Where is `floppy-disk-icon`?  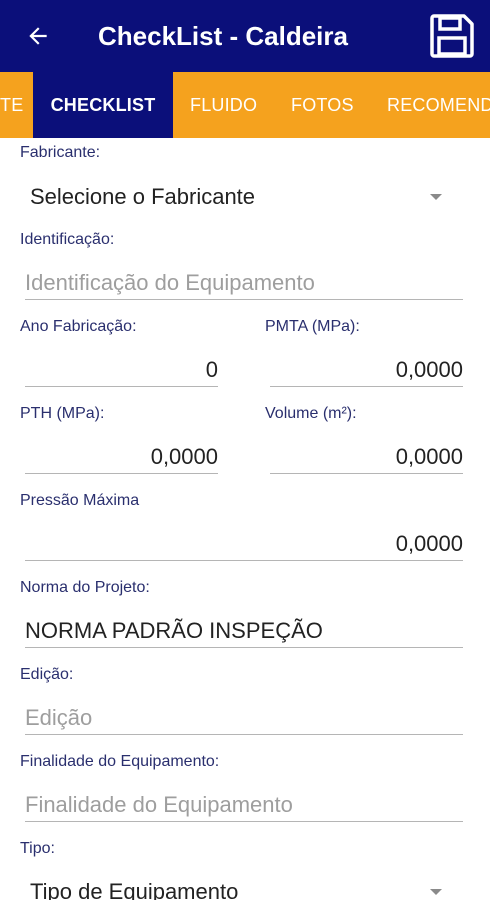 floppy-disk-icon is located at coordinates (452, 36).